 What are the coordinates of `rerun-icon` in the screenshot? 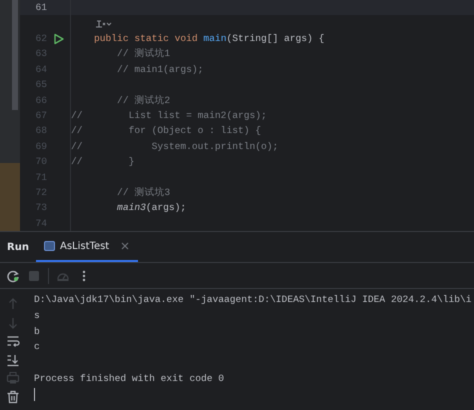 It's located at (13, 275).